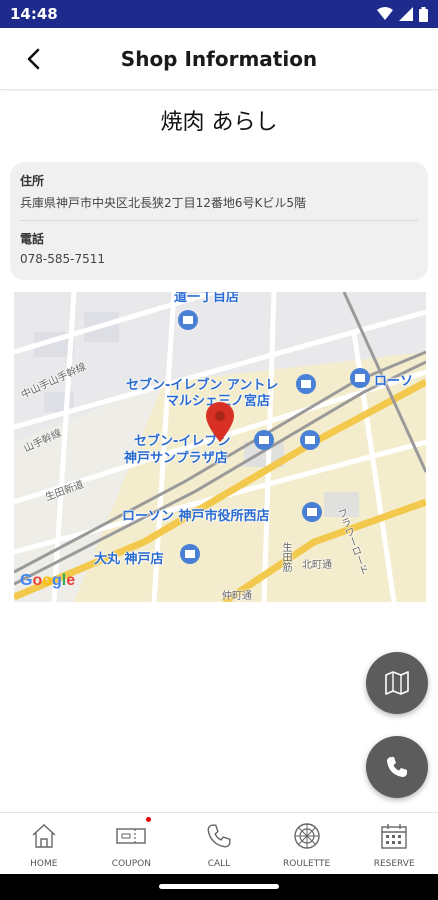  What do you see at coordinates (32, 181) in the screenshot?
I see `address-label: 住所` at bounding box center [32, 181].